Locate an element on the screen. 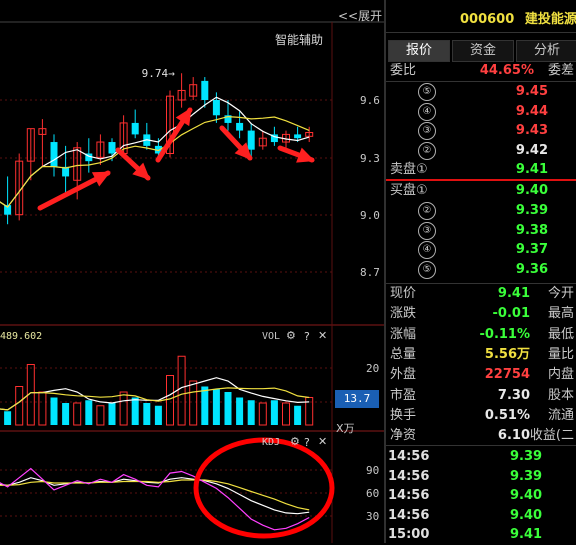 The image size is (576, 545). high-price-marker: 9.74→ is located at coordinates (158, 73).